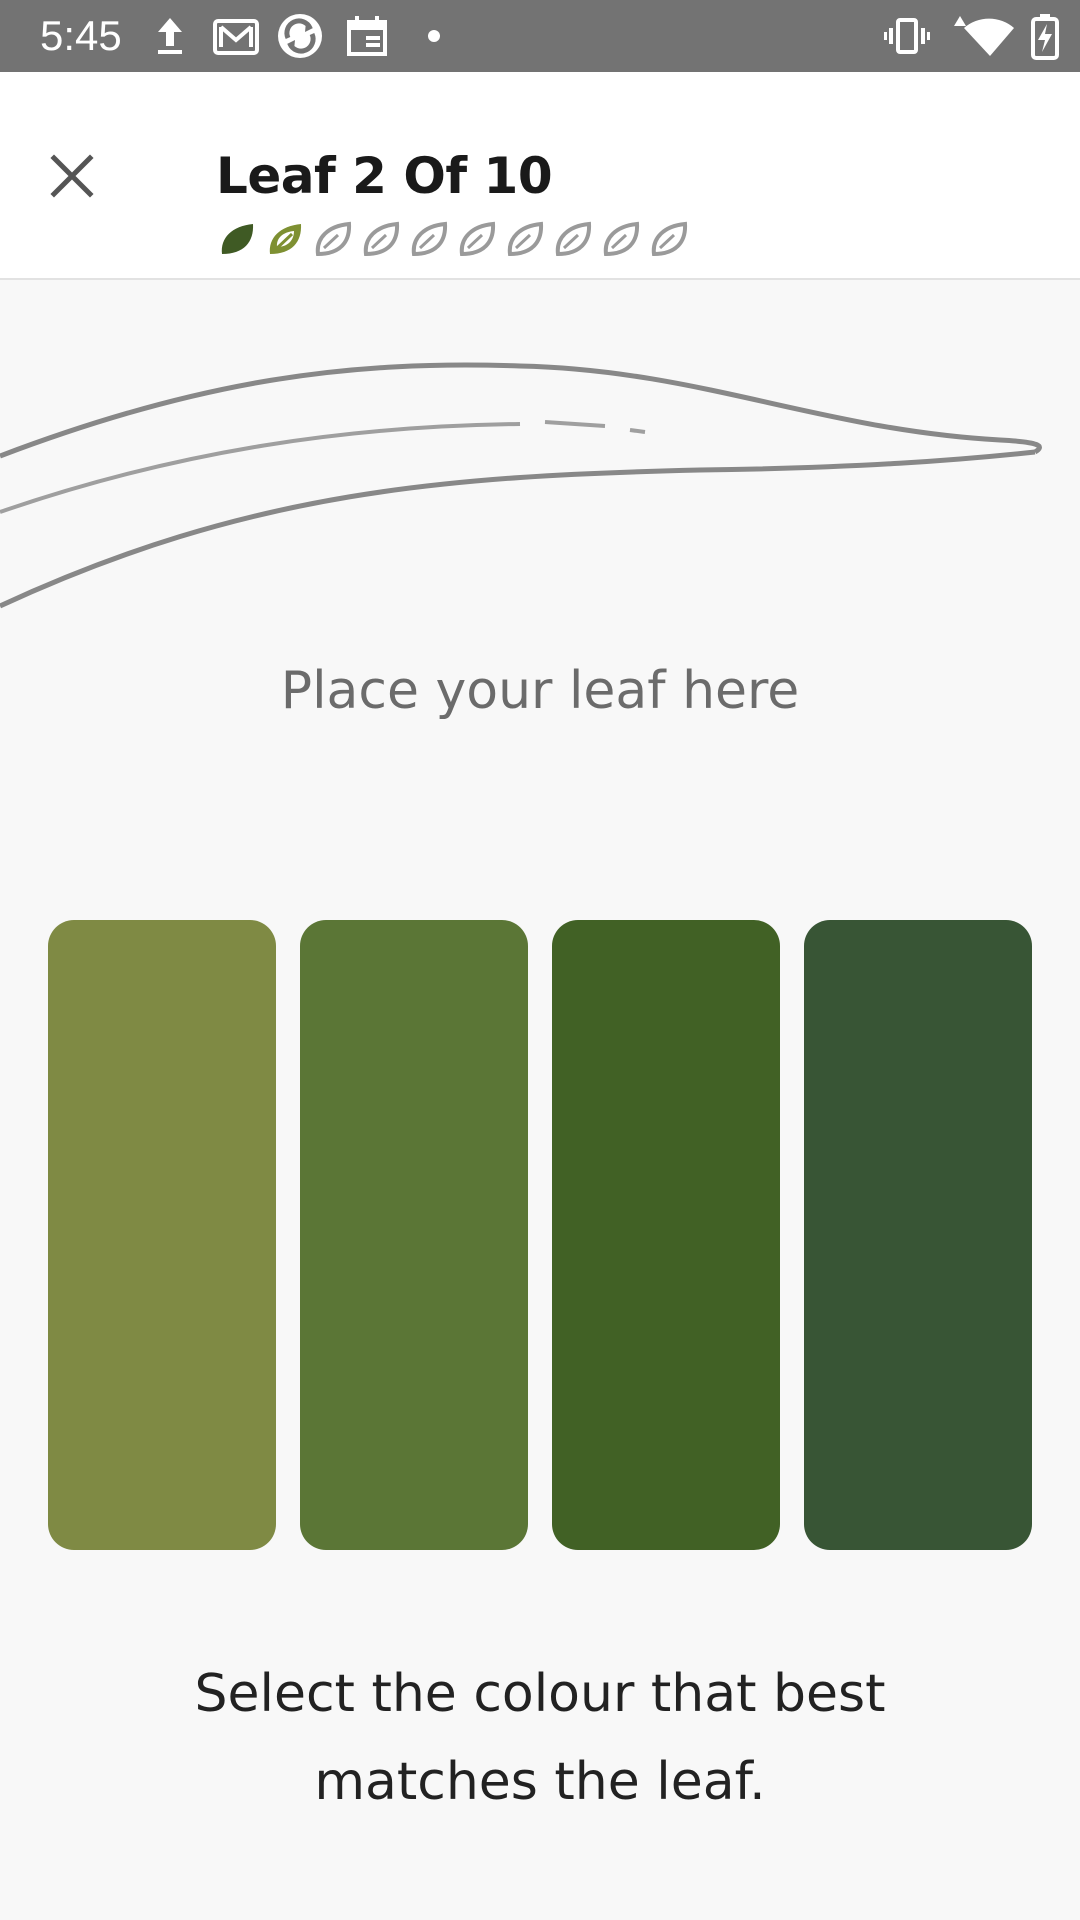 The image size is (1080, 1920). What do you see at coordinates (367, 36) in the screenshot?
I see `calendar-icon` at bounding box center [367, 36].